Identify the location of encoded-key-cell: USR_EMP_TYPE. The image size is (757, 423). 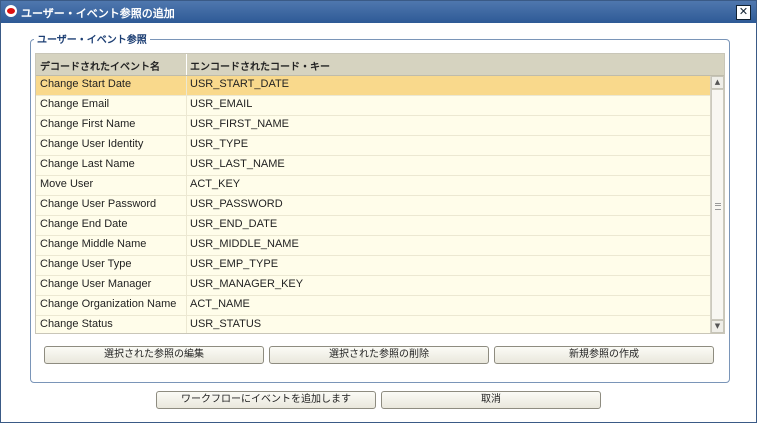
(234, 264).